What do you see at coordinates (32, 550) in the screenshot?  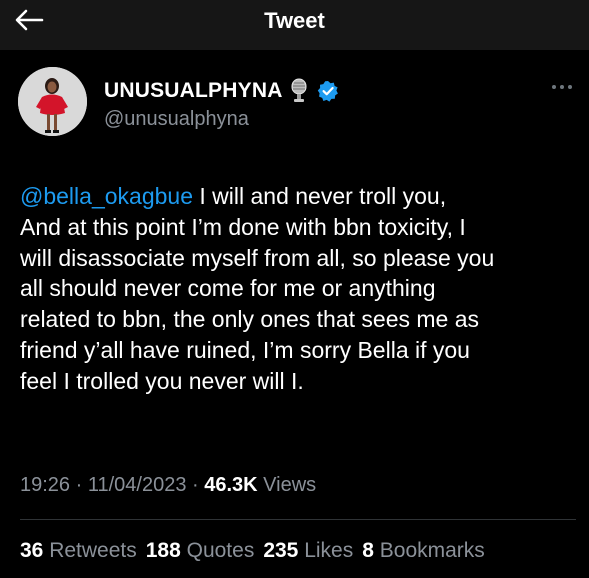 I see `retweets-count: 36` at bounding box center [32, 550].